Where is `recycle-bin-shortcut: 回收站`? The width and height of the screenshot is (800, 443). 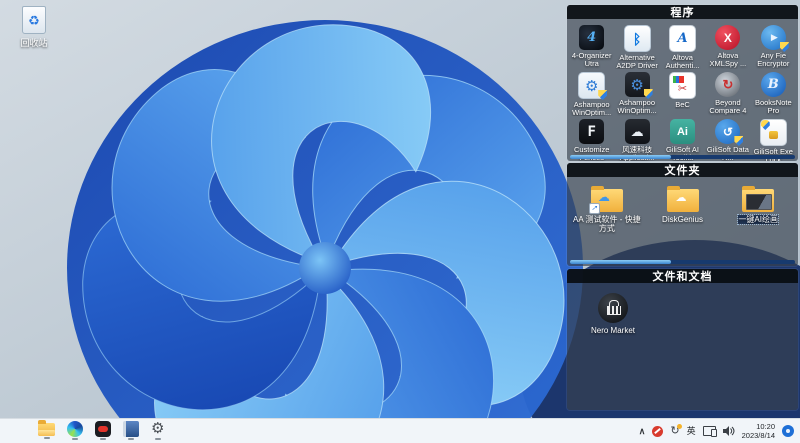 recycle-bin-shortcut: 回收站 is located at coordinates (34, 27).